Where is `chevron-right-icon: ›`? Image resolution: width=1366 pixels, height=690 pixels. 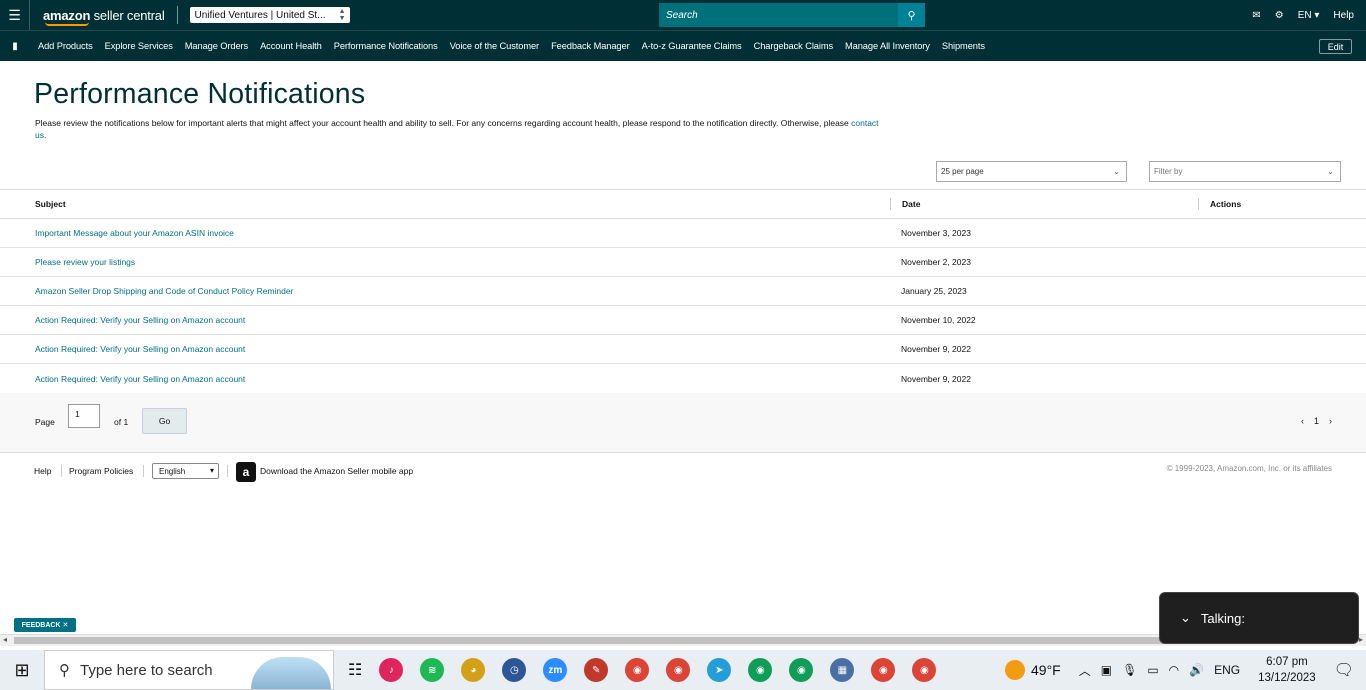
chevron-right-icon: › is located at coordinates (1330, 421).